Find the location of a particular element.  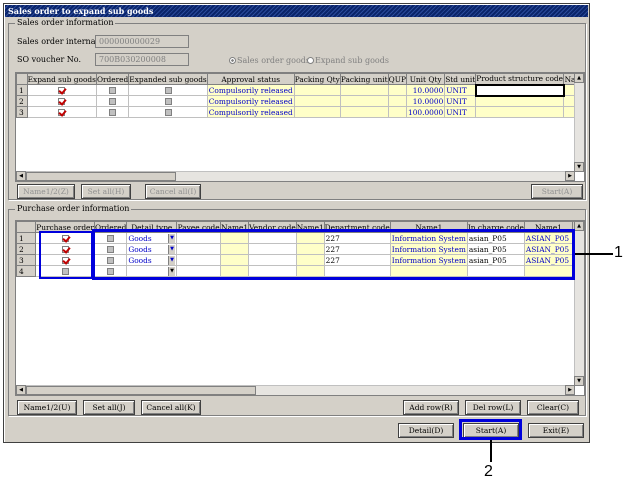

table-row: 2 Compulsorily released 10.0000 UNIT is located at coordinates (300, 101).